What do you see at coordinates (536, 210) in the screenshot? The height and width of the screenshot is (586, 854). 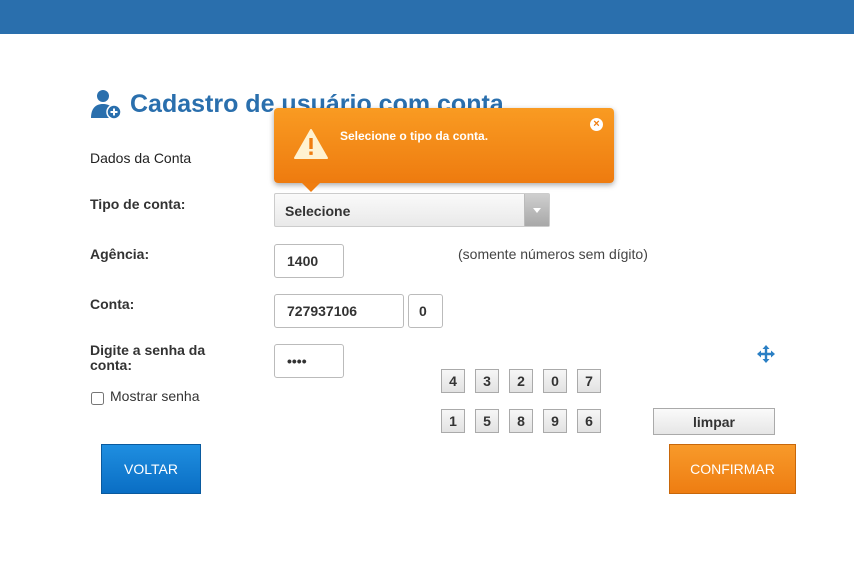 I see `chevron-down-icon` at bounding box center [536, 210].